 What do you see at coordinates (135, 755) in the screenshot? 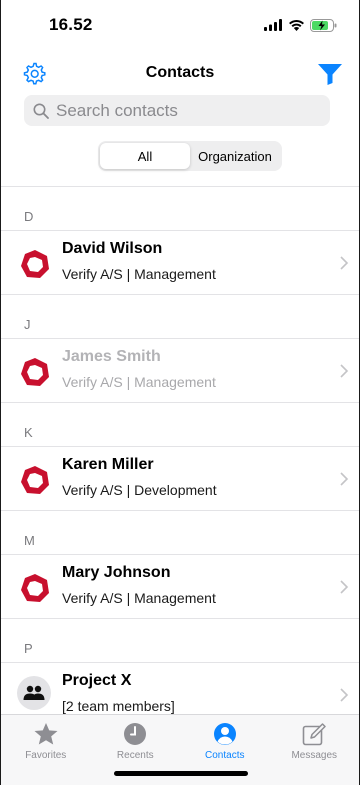
I see `tab-label: Recents` at bounding box center [135, 755].